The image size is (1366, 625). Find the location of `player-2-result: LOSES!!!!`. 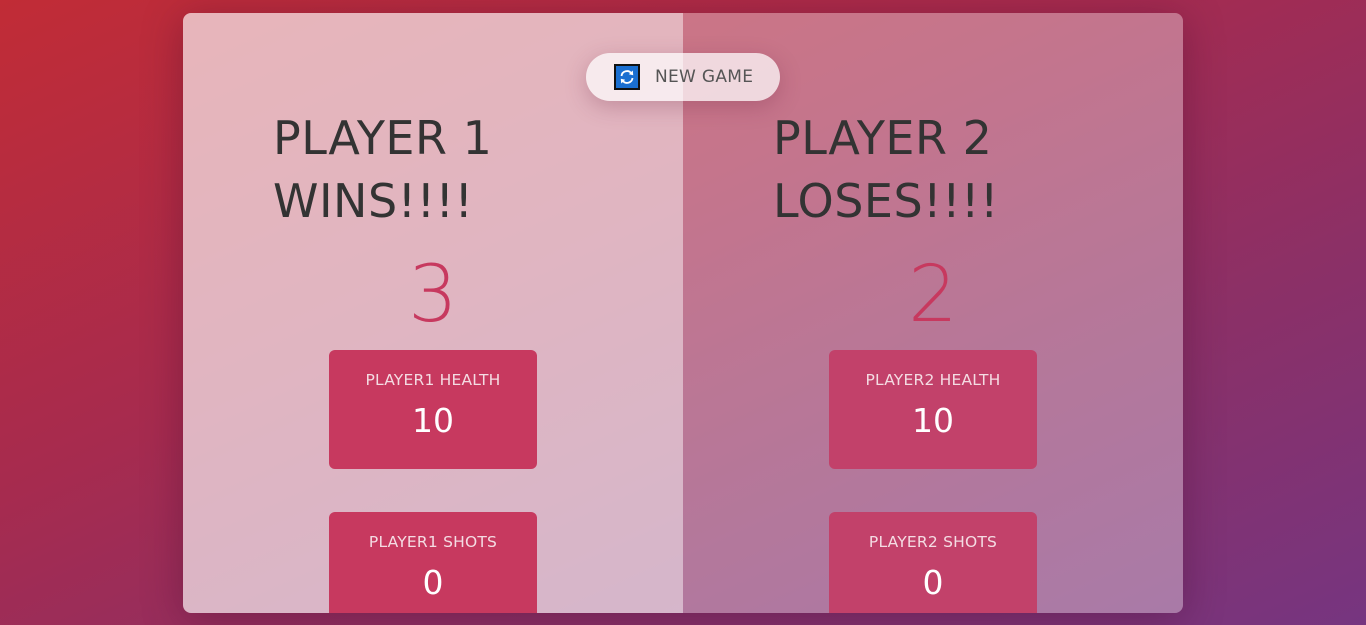

player-2-result: LOSES!!!! is located at coordinates (886, 201).